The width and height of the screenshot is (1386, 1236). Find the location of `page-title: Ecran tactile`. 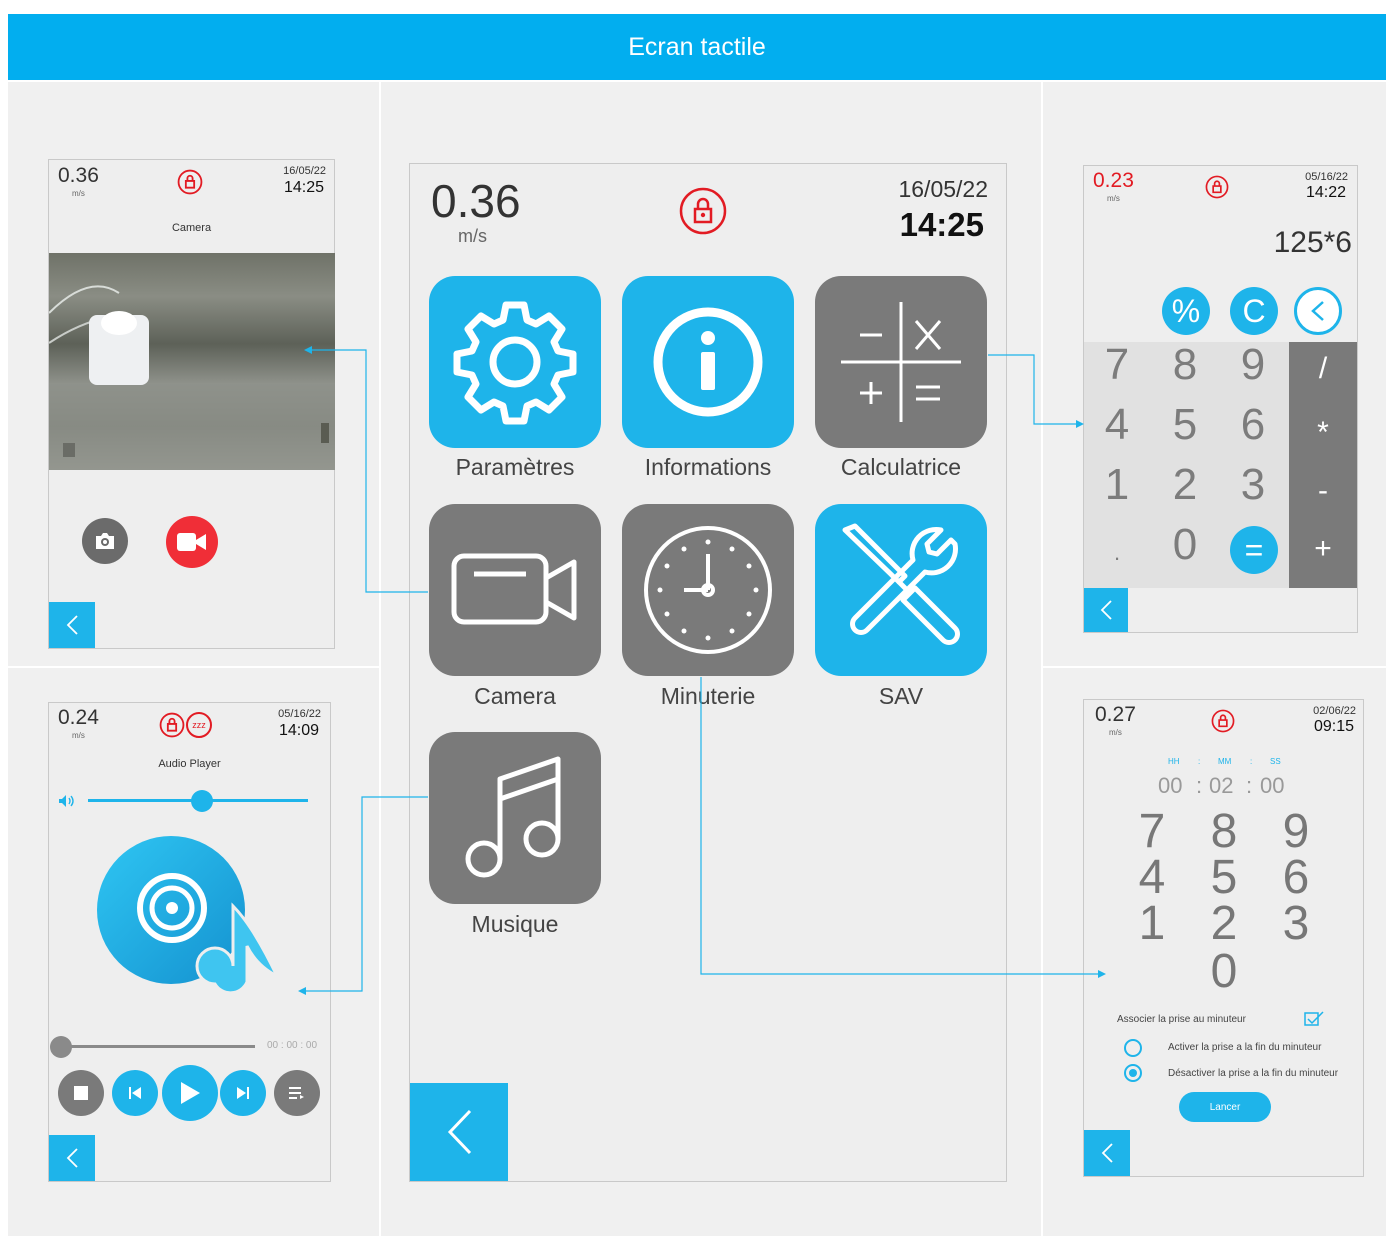

page-title: Ecran tactile is located at coordinates (697, 46).